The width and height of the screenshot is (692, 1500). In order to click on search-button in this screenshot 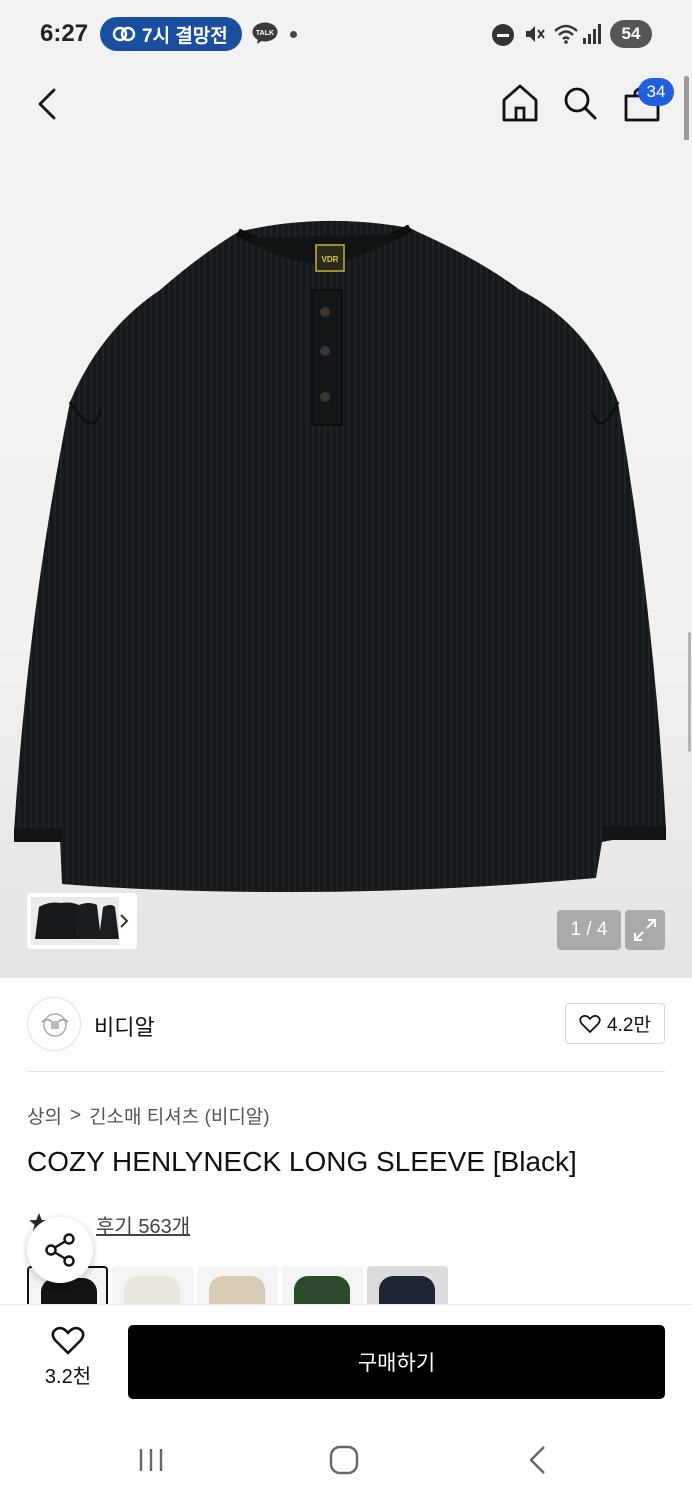, I will do `click(580, 103)`.